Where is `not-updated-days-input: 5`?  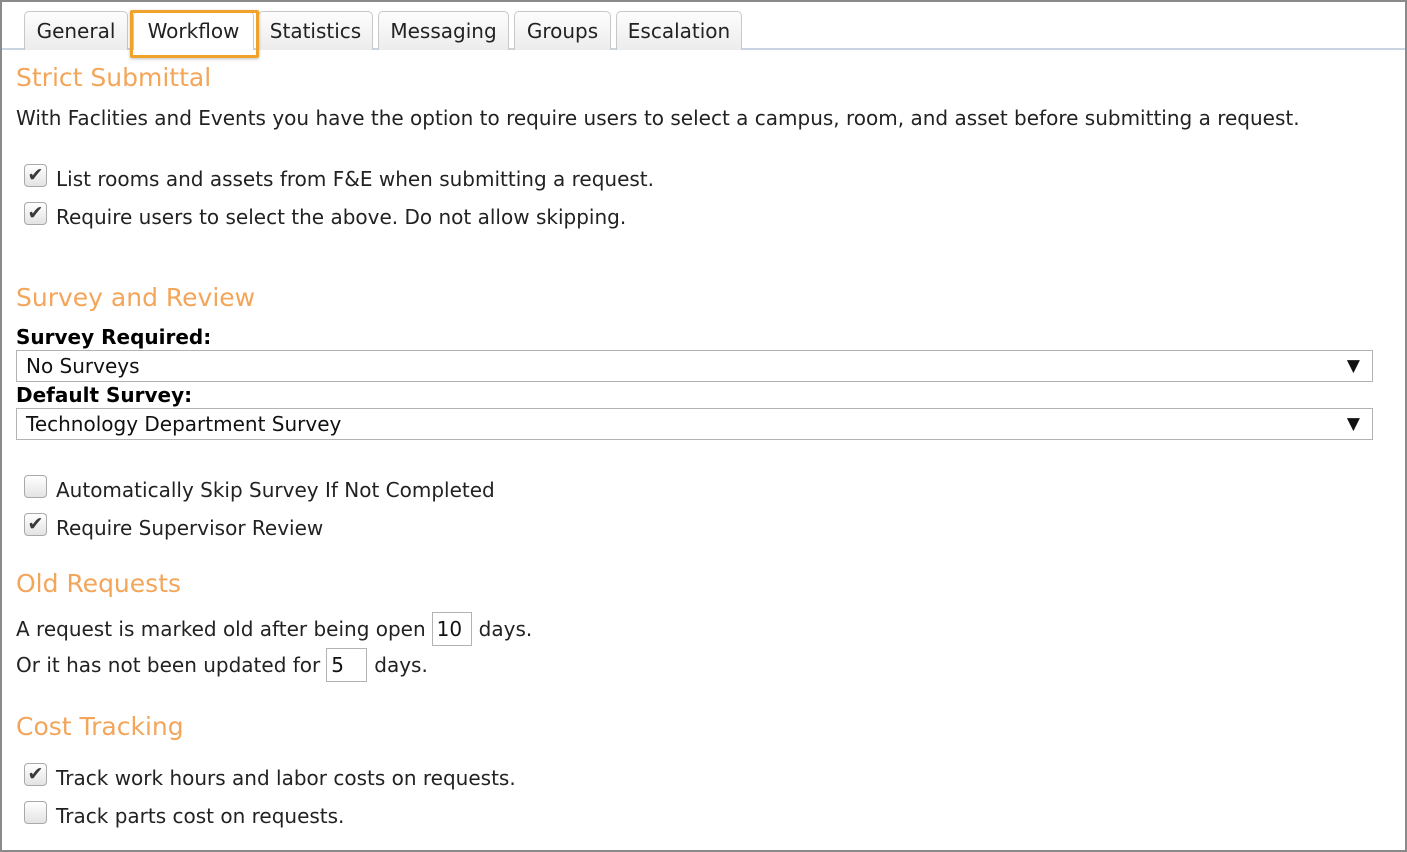 not-updated-days-input: 5 is located at coordinates (347, 665).